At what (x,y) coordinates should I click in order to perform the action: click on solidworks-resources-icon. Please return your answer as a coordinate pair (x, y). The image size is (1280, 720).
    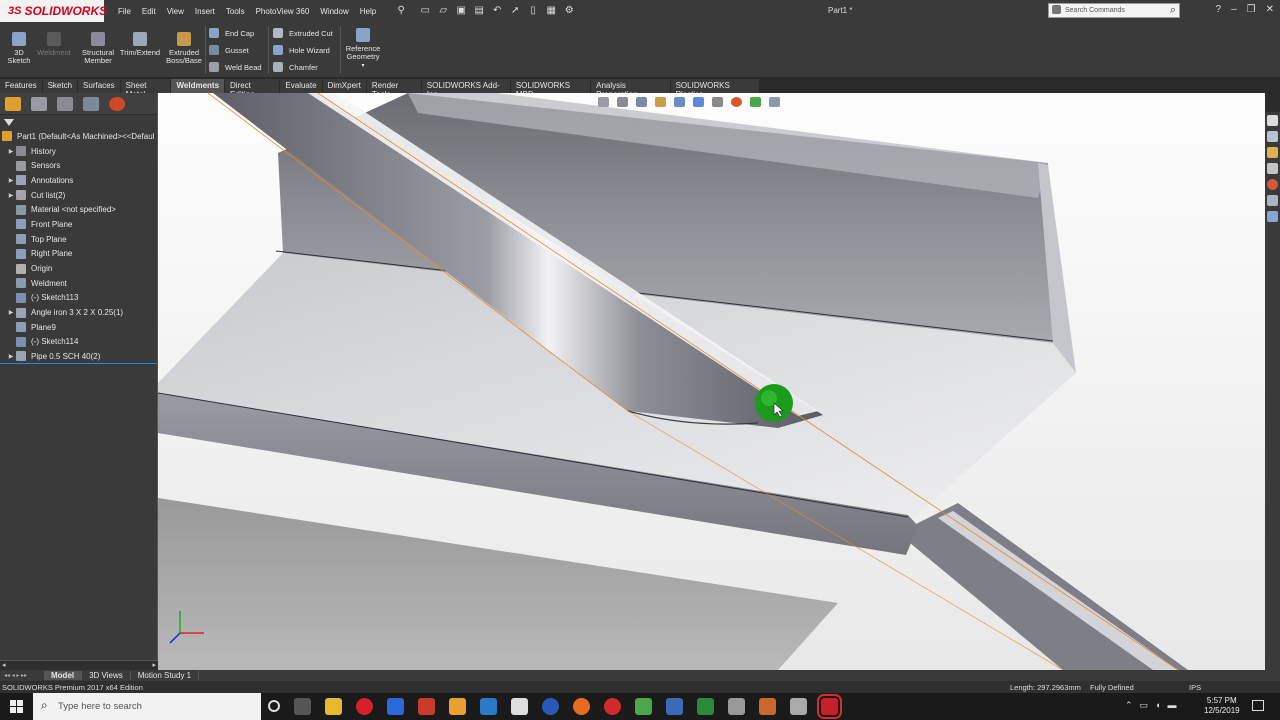
    Looking at the image, I should click on (1272, 120).